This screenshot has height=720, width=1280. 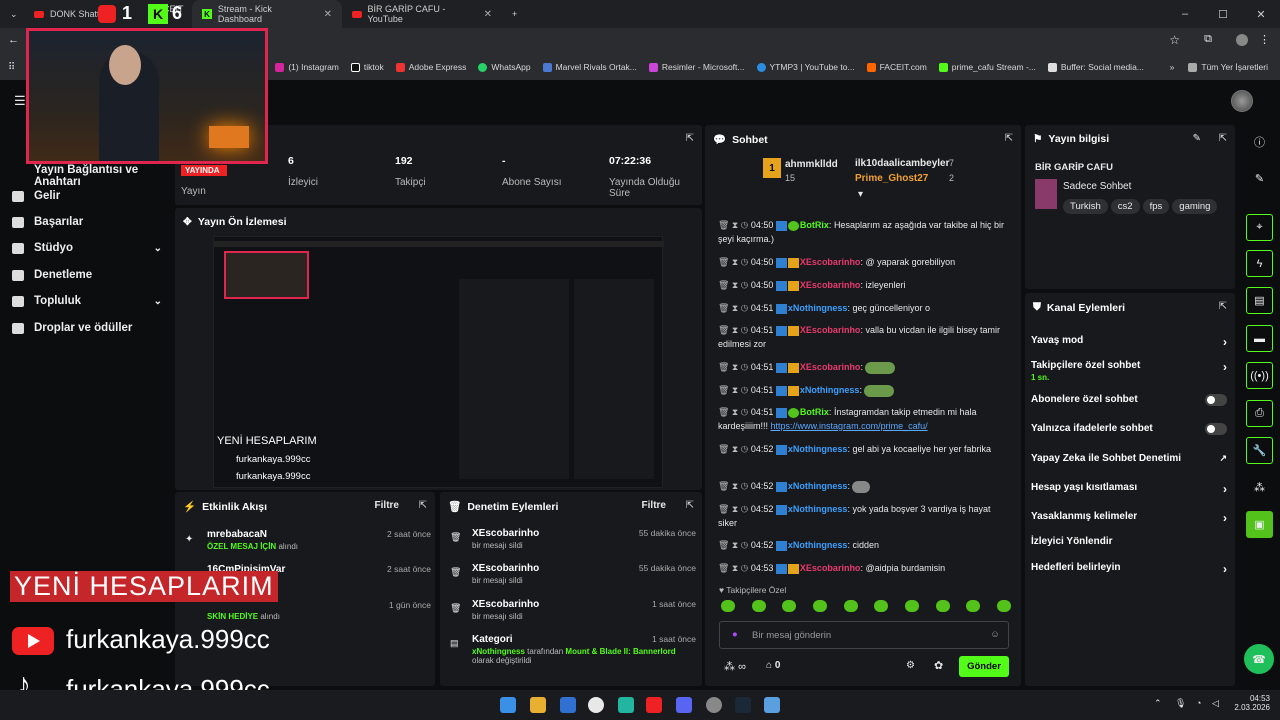 What do you see at coordinates (938, 665) in the screenshot?
I see `chat-emote-picker-icon: ✿` at bounding box center [938, 665].